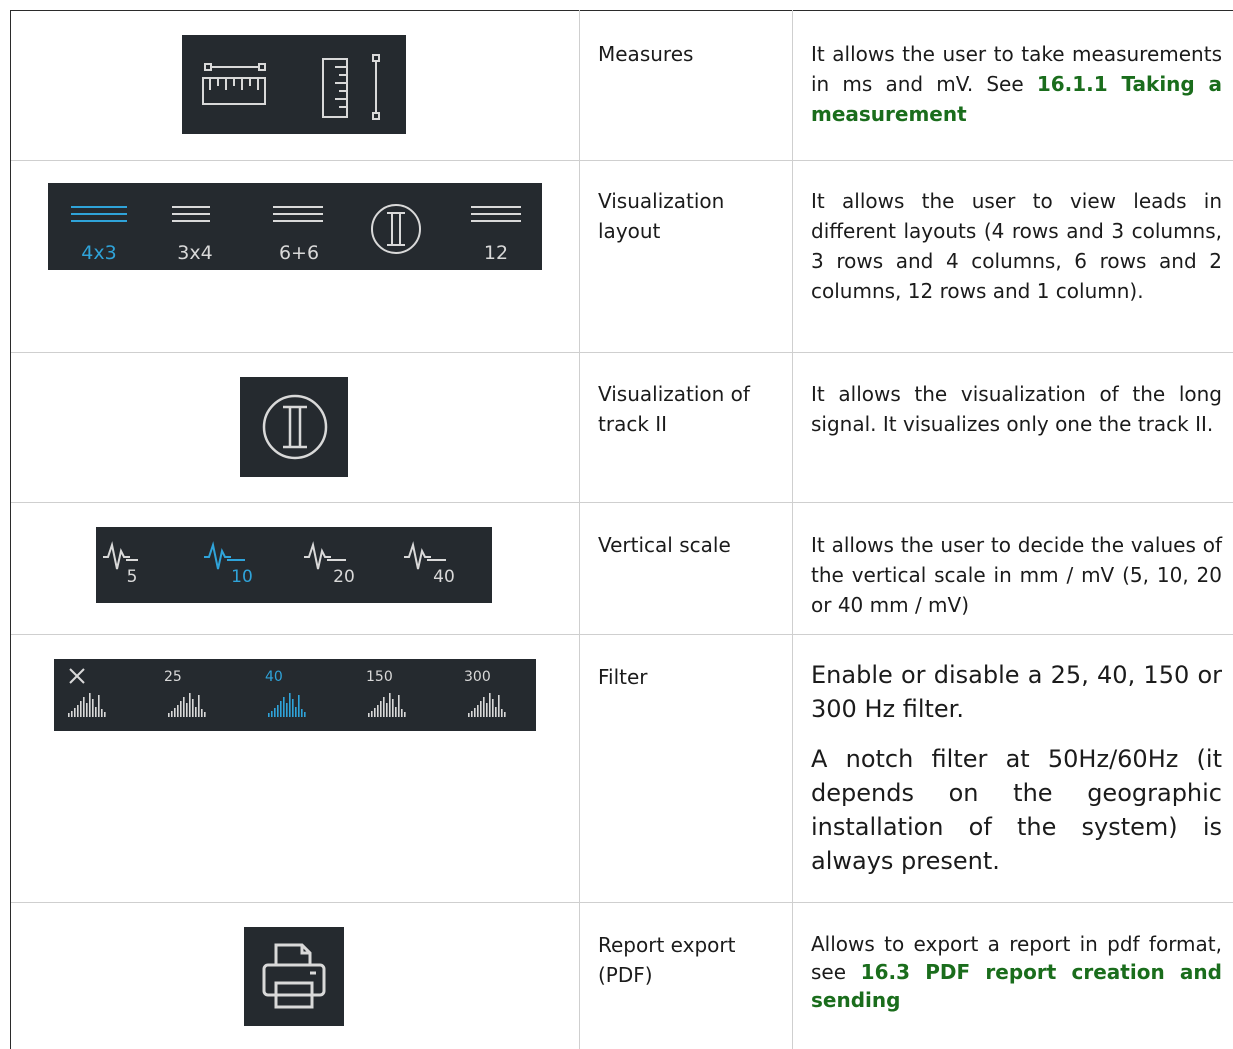 This screenshot has height=1049, width=1233. Describe the element at coordinates (621, 10) in the screenshot. I see `table-top-border` at that location.